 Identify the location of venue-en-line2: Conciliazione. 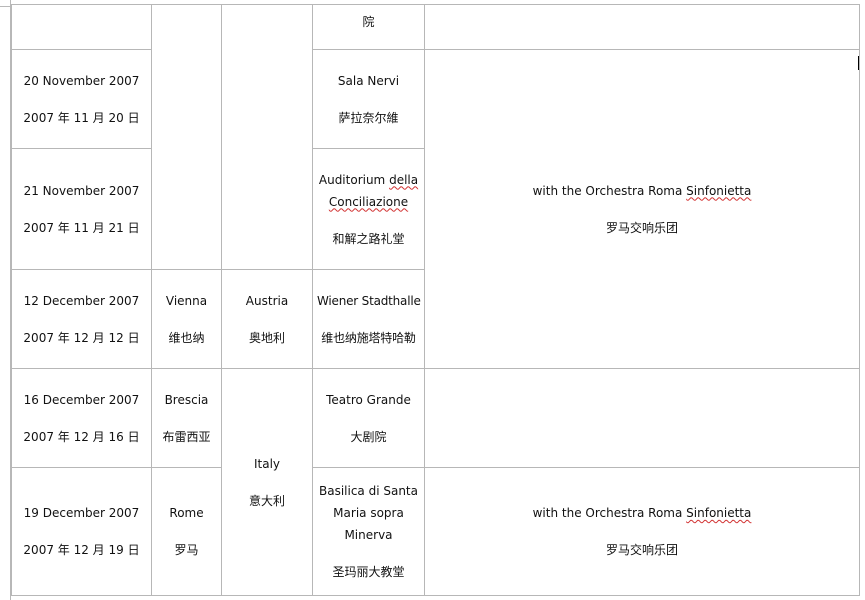
(368, 201).